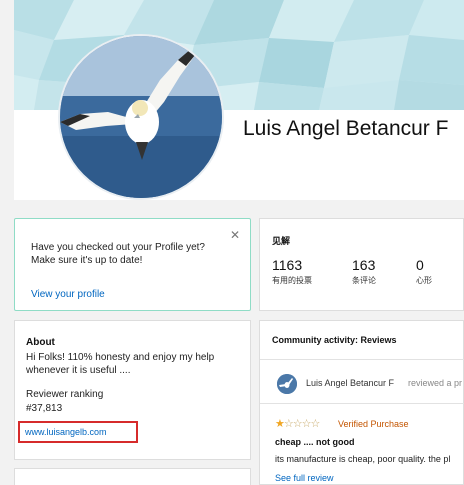 The width and height of the screenshot is (464, 485). What do you see at coordinates (424, 280) in the screenshot?
I see `stat-label: 心形` at bounding box center [424, 280].